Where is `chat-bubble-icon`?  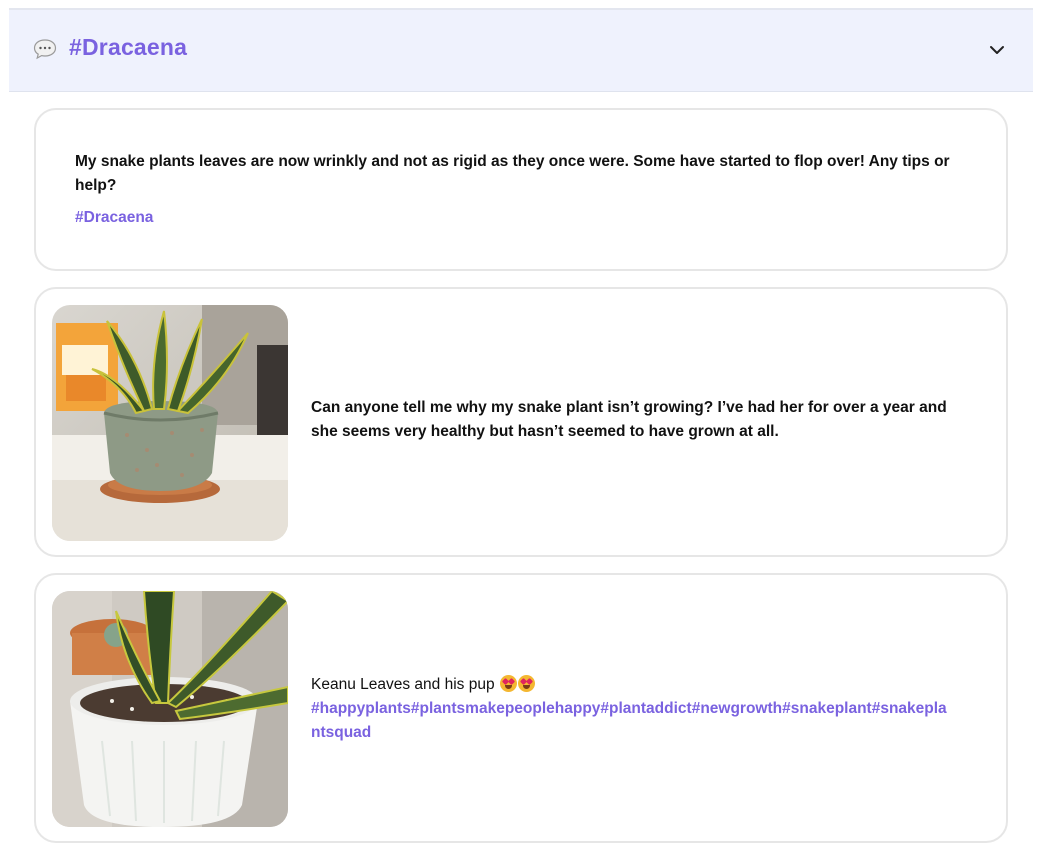
chat-bubble-icon is located at coordinates (45, 49).